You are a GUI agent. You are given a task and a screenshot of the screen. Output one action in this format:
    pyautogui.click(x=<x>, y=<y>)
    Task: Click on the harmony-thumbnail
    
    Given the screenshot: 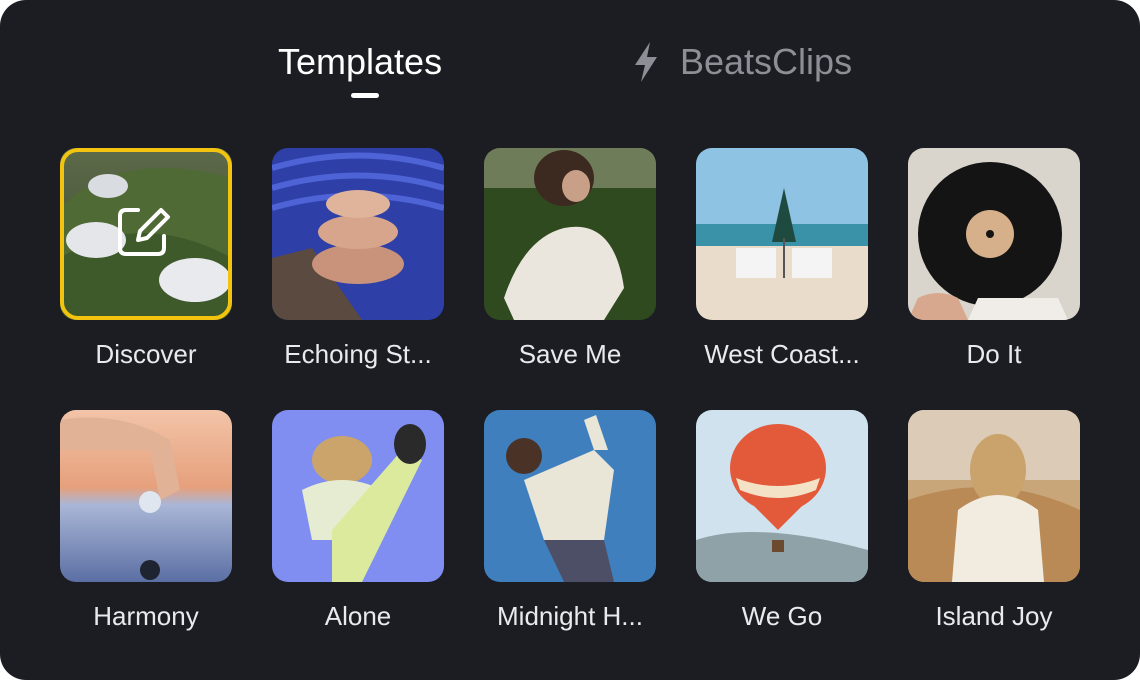 What is the action you would take?
    pyautogui.click(x=146, y=496)
    